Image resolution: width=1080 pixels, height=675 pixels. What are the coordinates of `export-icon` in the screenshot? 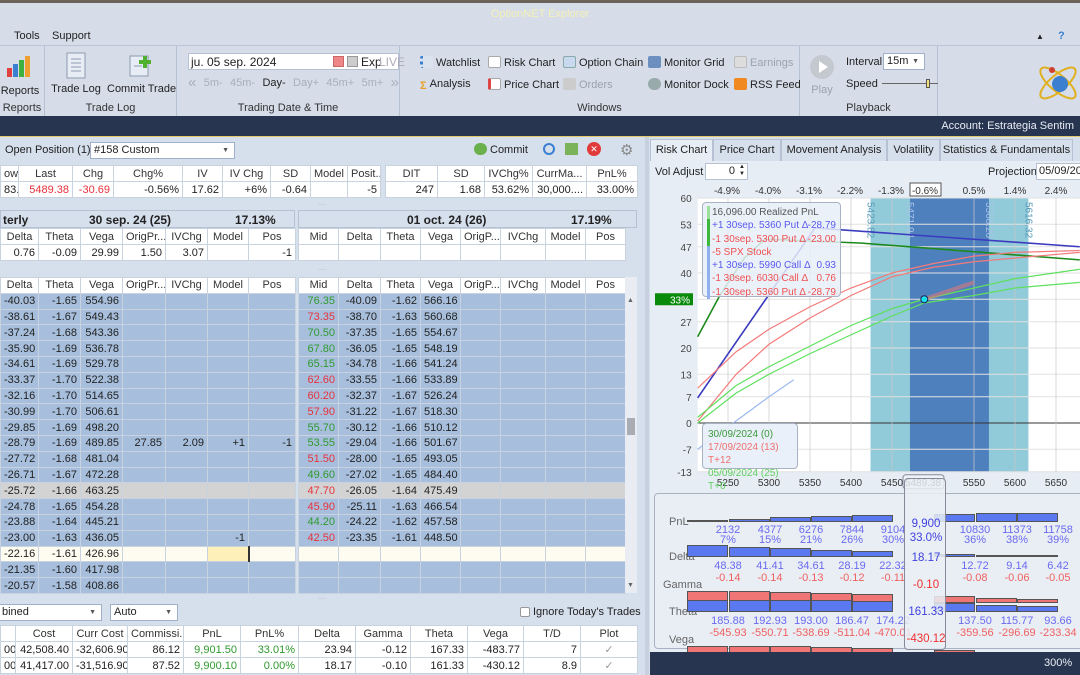 It's located at (571, 149).